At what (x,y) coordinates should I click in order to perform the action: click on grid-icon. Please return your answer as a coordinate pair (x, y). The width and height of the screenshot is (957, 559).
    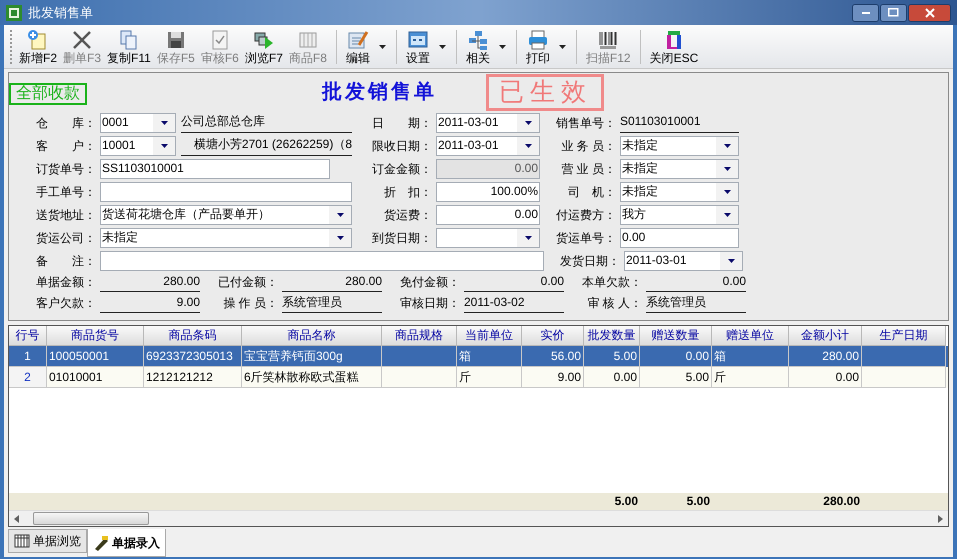
    Looking at the image, I should click on (22, 541).